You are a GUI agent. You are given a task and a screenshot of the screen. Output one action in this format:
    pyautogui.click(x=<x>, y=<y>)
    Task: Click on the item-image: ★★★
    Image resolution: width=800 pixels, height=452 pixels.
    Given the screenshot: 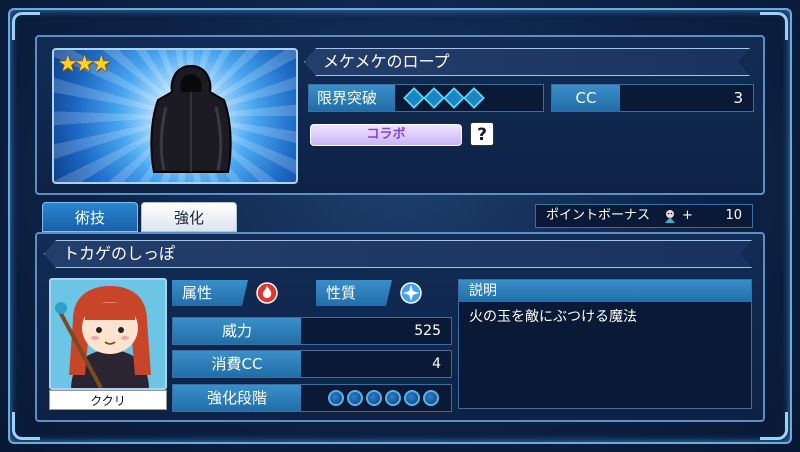 What is the action you would take?
    pyautogui.click(x=175, y=116)
    